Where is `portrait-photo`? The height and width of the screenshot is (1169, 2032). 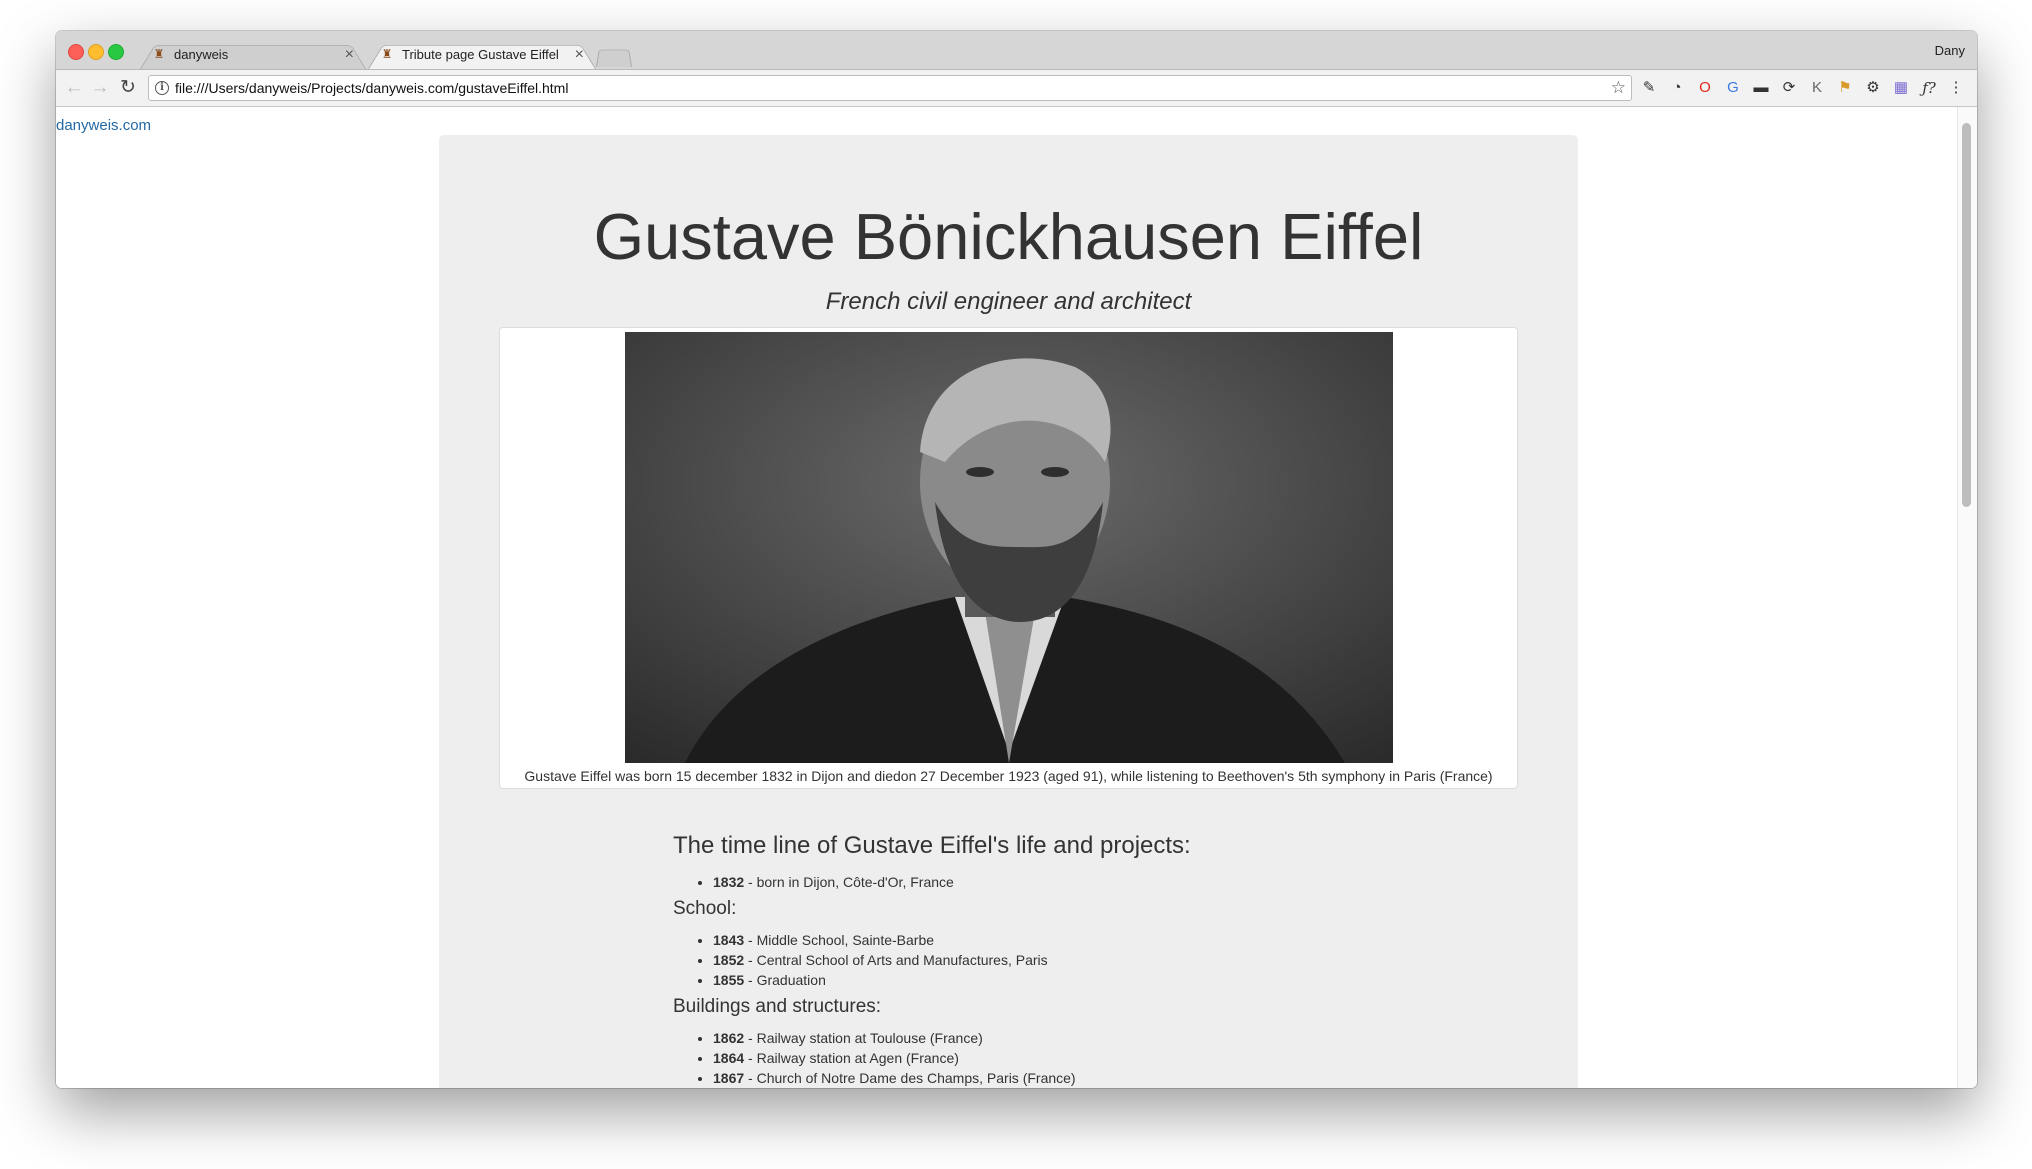
portrait-photo is located at coordinates (1009, 547).